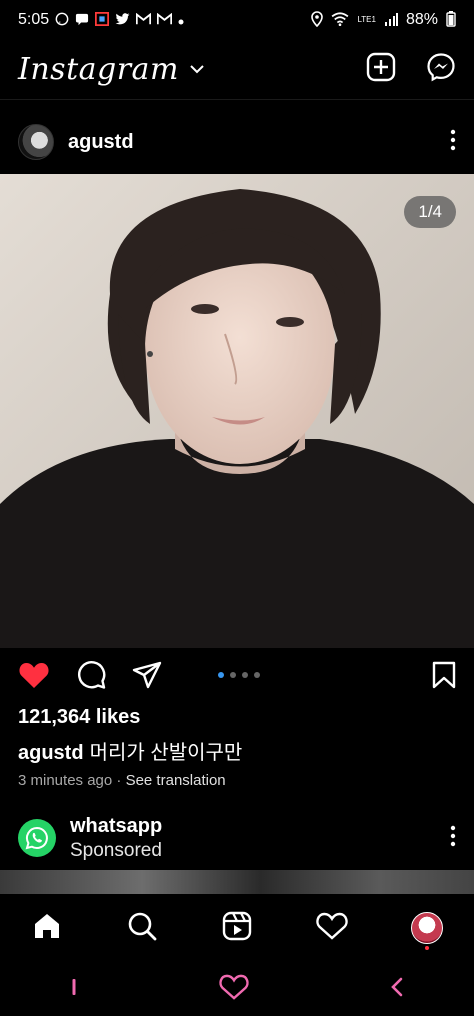 Image resolution: width=474 pixels, height=1016 pixels. What do you see at coordinates (181, 20) in the screenshot?
I see `dot-icon` at bounding box center [181, 20].